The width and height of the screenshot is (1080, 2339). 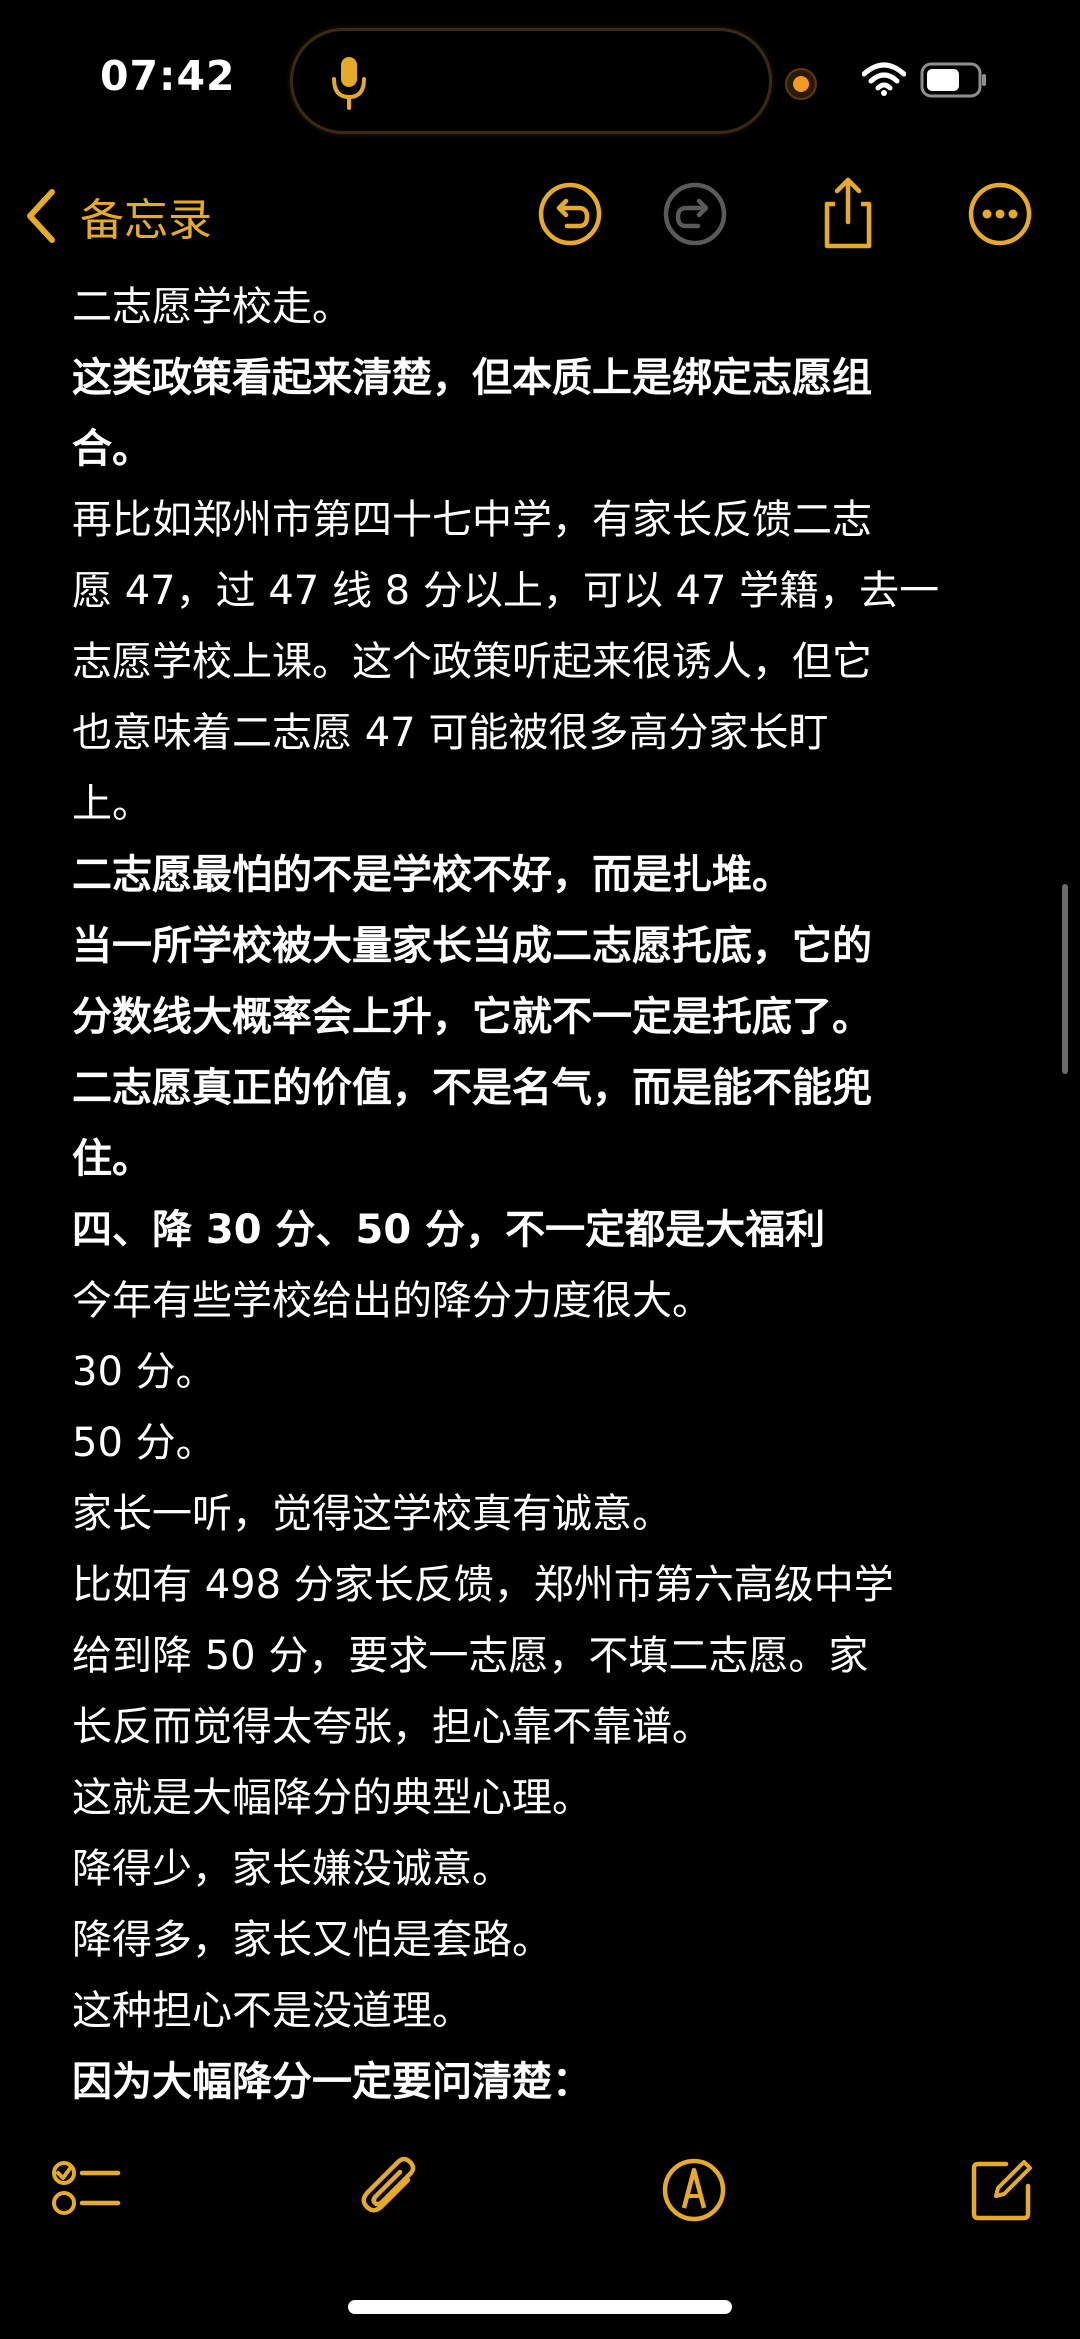 What do you see at coordinates (472, 378) in the screenshot?
I see `note-line: 这类政策看起来清楚，但本质上是绑定志愿组` at bounding box center [472, 378].